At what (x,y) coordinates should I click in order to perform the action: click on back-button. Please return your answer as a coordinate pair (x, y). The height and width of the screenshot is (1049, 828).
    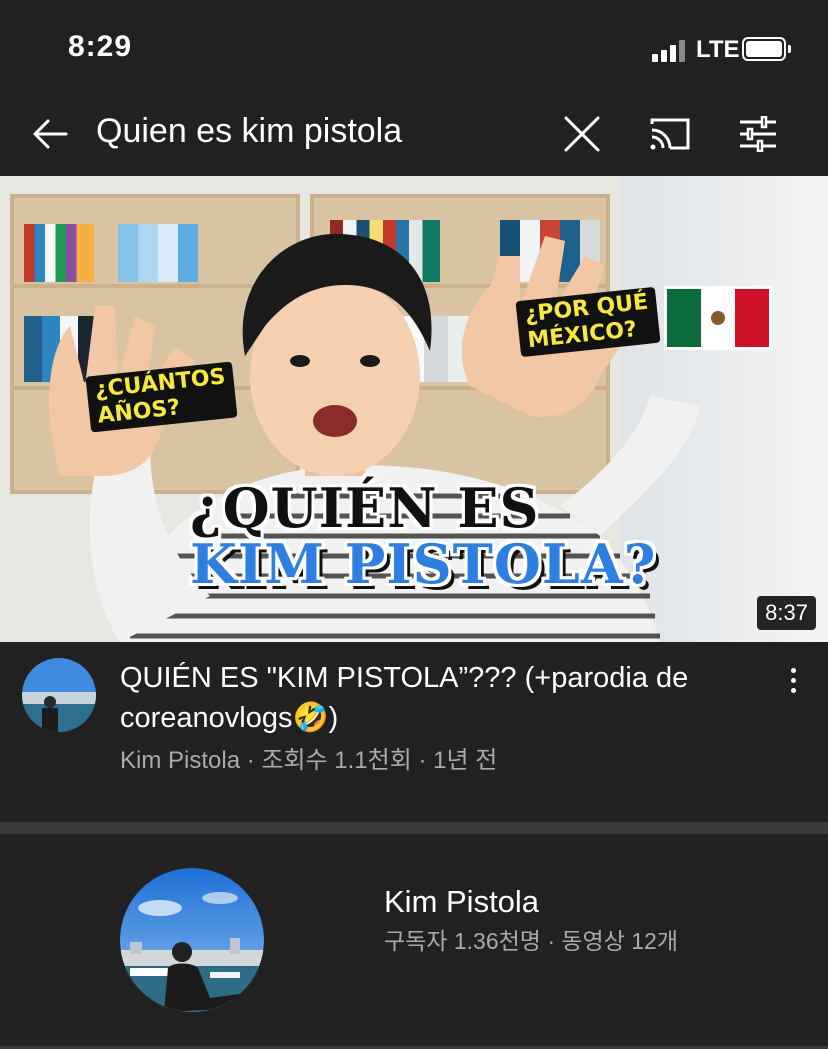
    Looking at the image, I should click on (50, 134).